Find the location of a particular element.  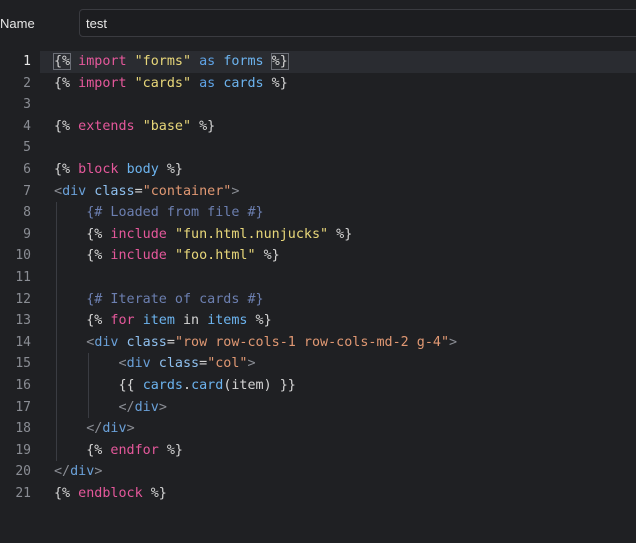

line-number: 11 is located at coordinates (23, 277).